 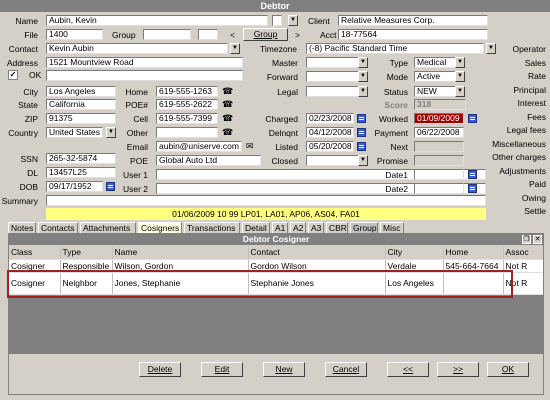 I want to click on state-field: California, so click(x=81, y=104).